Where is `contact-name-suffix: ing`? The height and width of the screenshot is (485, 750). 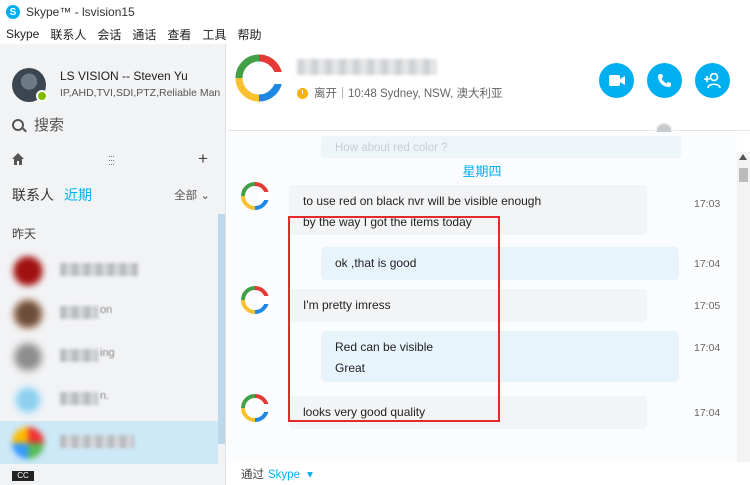
contact-name-suffix: ing is located at coordinates (107, 353).